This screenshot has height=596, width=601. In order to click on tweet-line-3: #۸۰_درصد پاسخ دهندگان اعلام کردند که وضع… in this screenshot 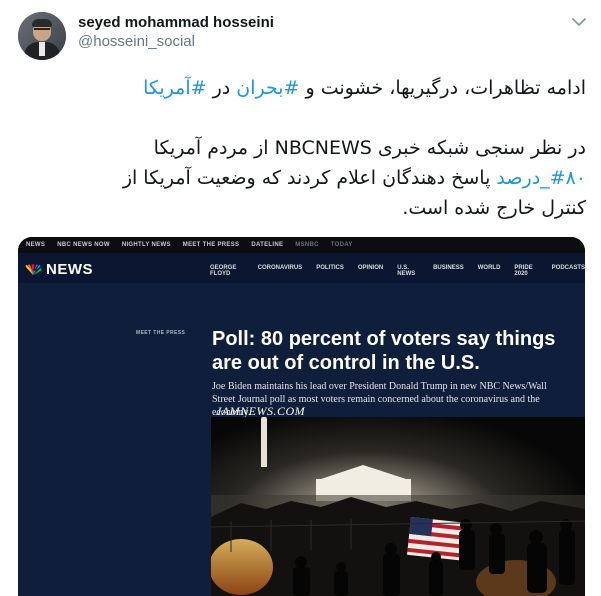, I will do `click(302, 178)`.